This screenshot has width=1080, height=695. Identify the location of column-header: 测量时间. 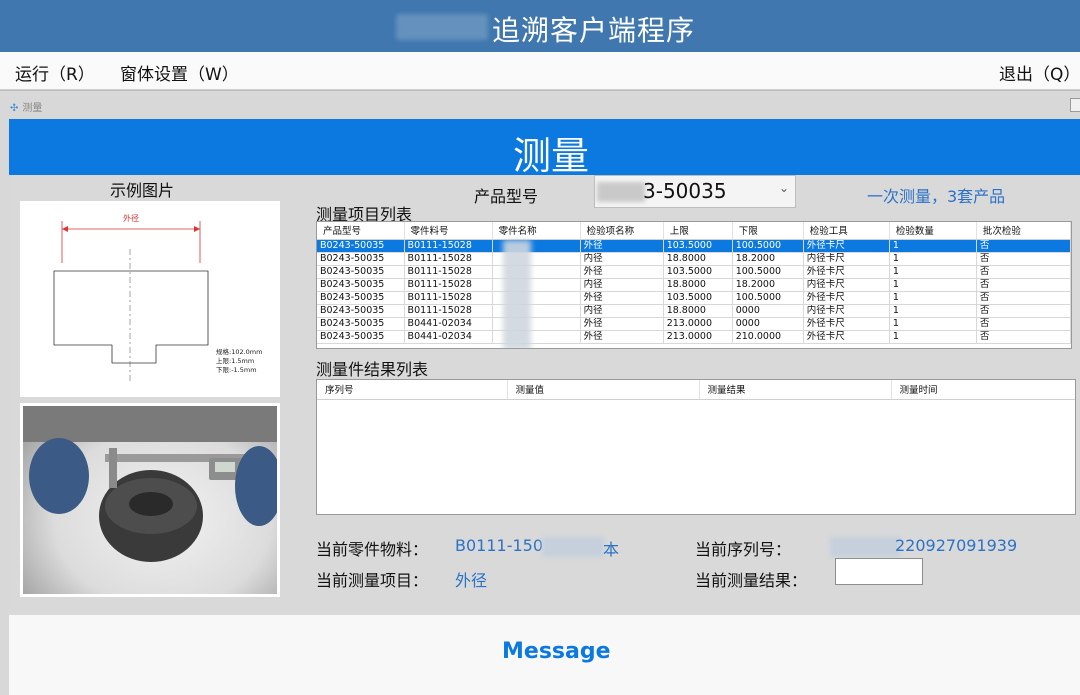
(983, 390).